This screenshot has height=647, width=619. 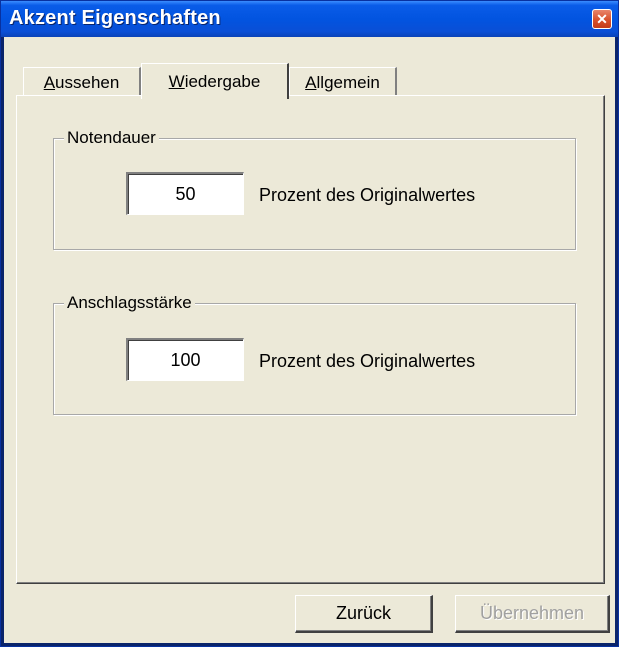 I want to click on tab-wiedergabe: Wiedergabe, so click(x=215, y=81).